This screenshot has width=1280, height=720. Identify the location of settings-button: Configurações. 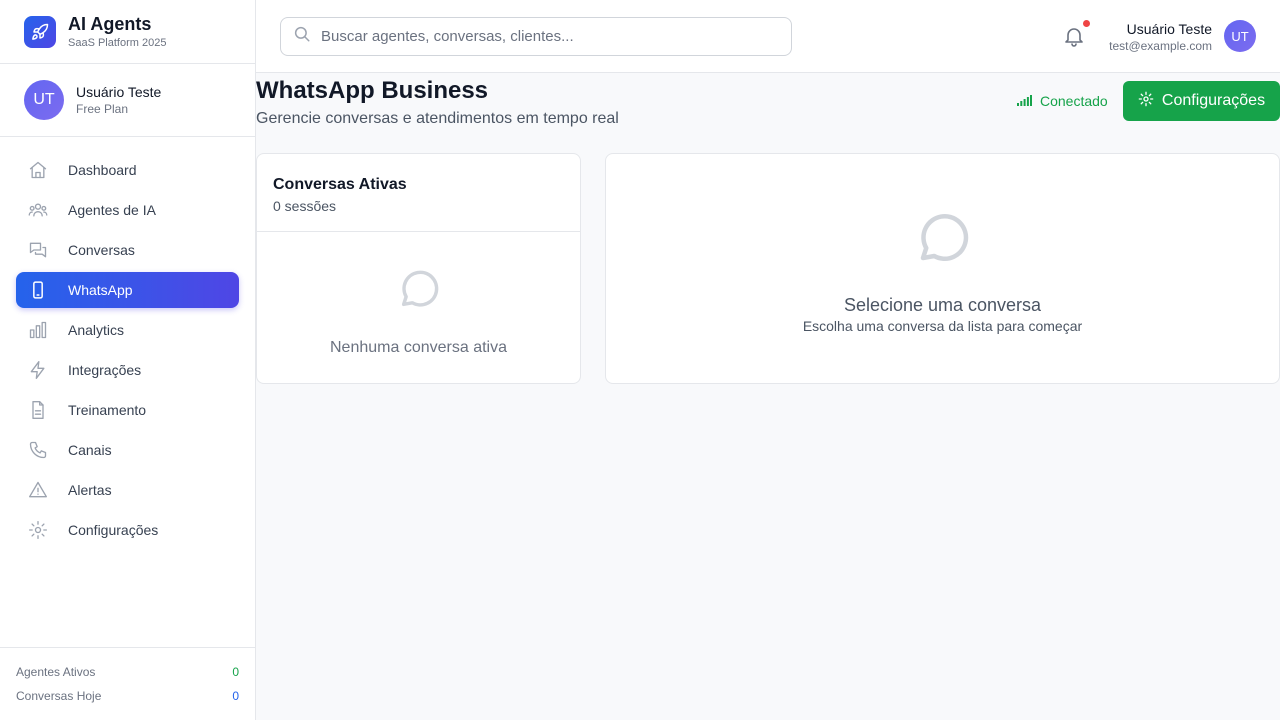
(1201, 101).